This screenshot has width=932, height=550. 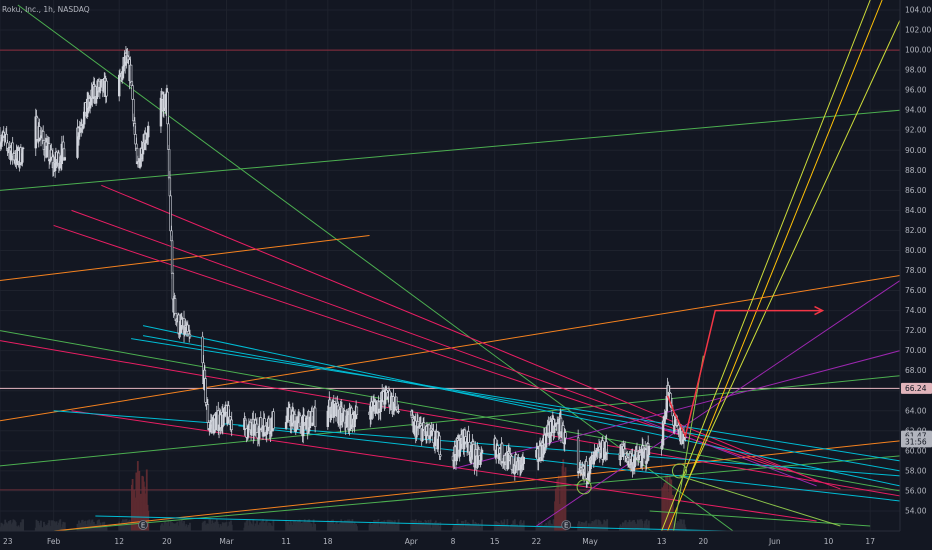 What do you see at coordinates (916, 310) in the screenshot?
I see `price-tick-label: 74.00` at bounding box center [916, 310].